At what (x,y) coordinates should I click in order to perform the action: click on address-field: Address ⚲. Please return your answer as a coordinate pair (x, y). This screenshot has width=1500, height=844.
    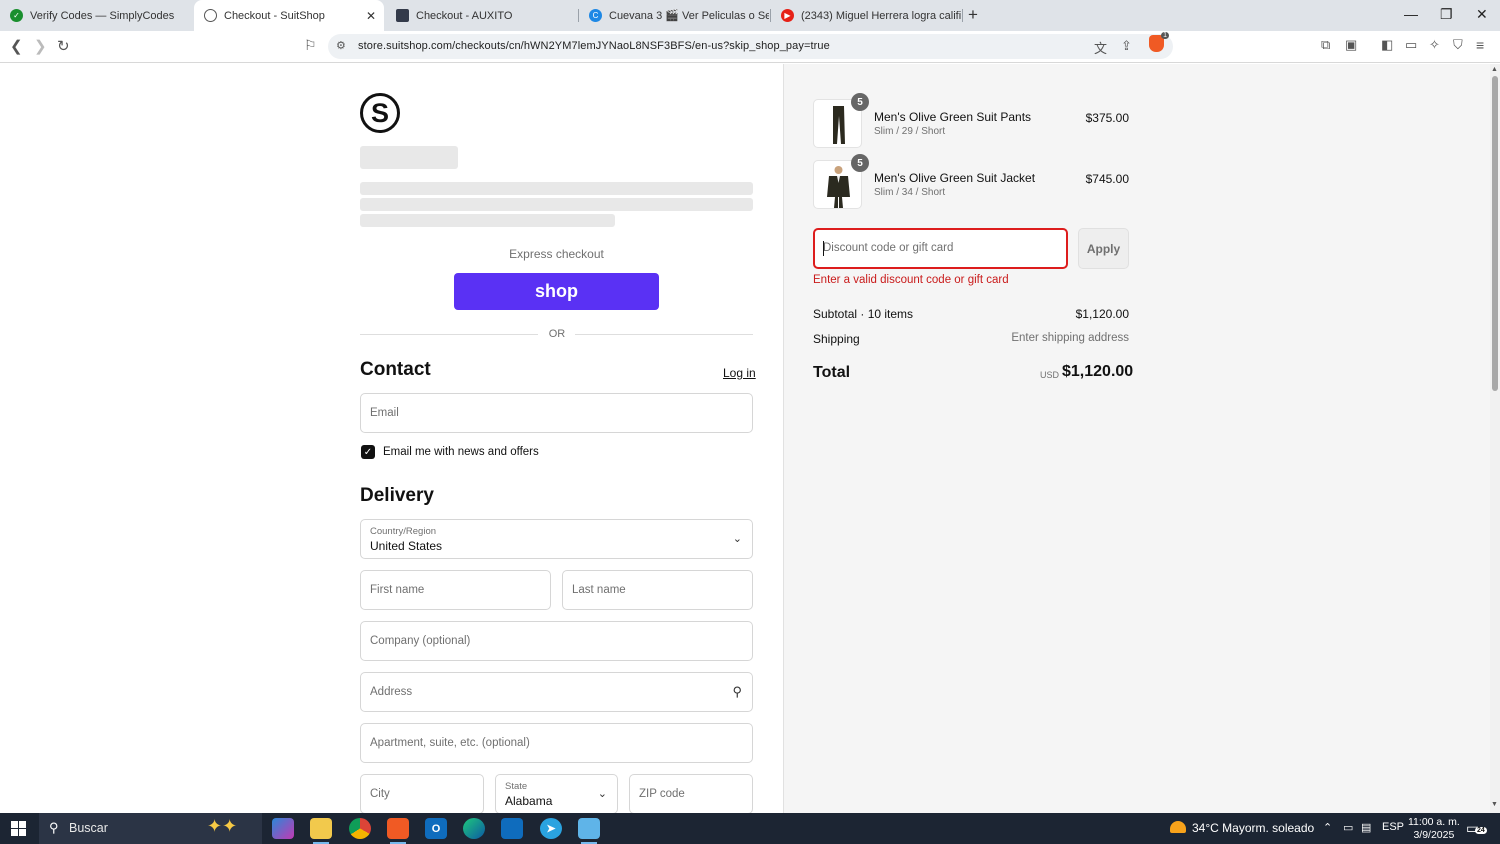
    Looking at the image, I should click on (556, 692).